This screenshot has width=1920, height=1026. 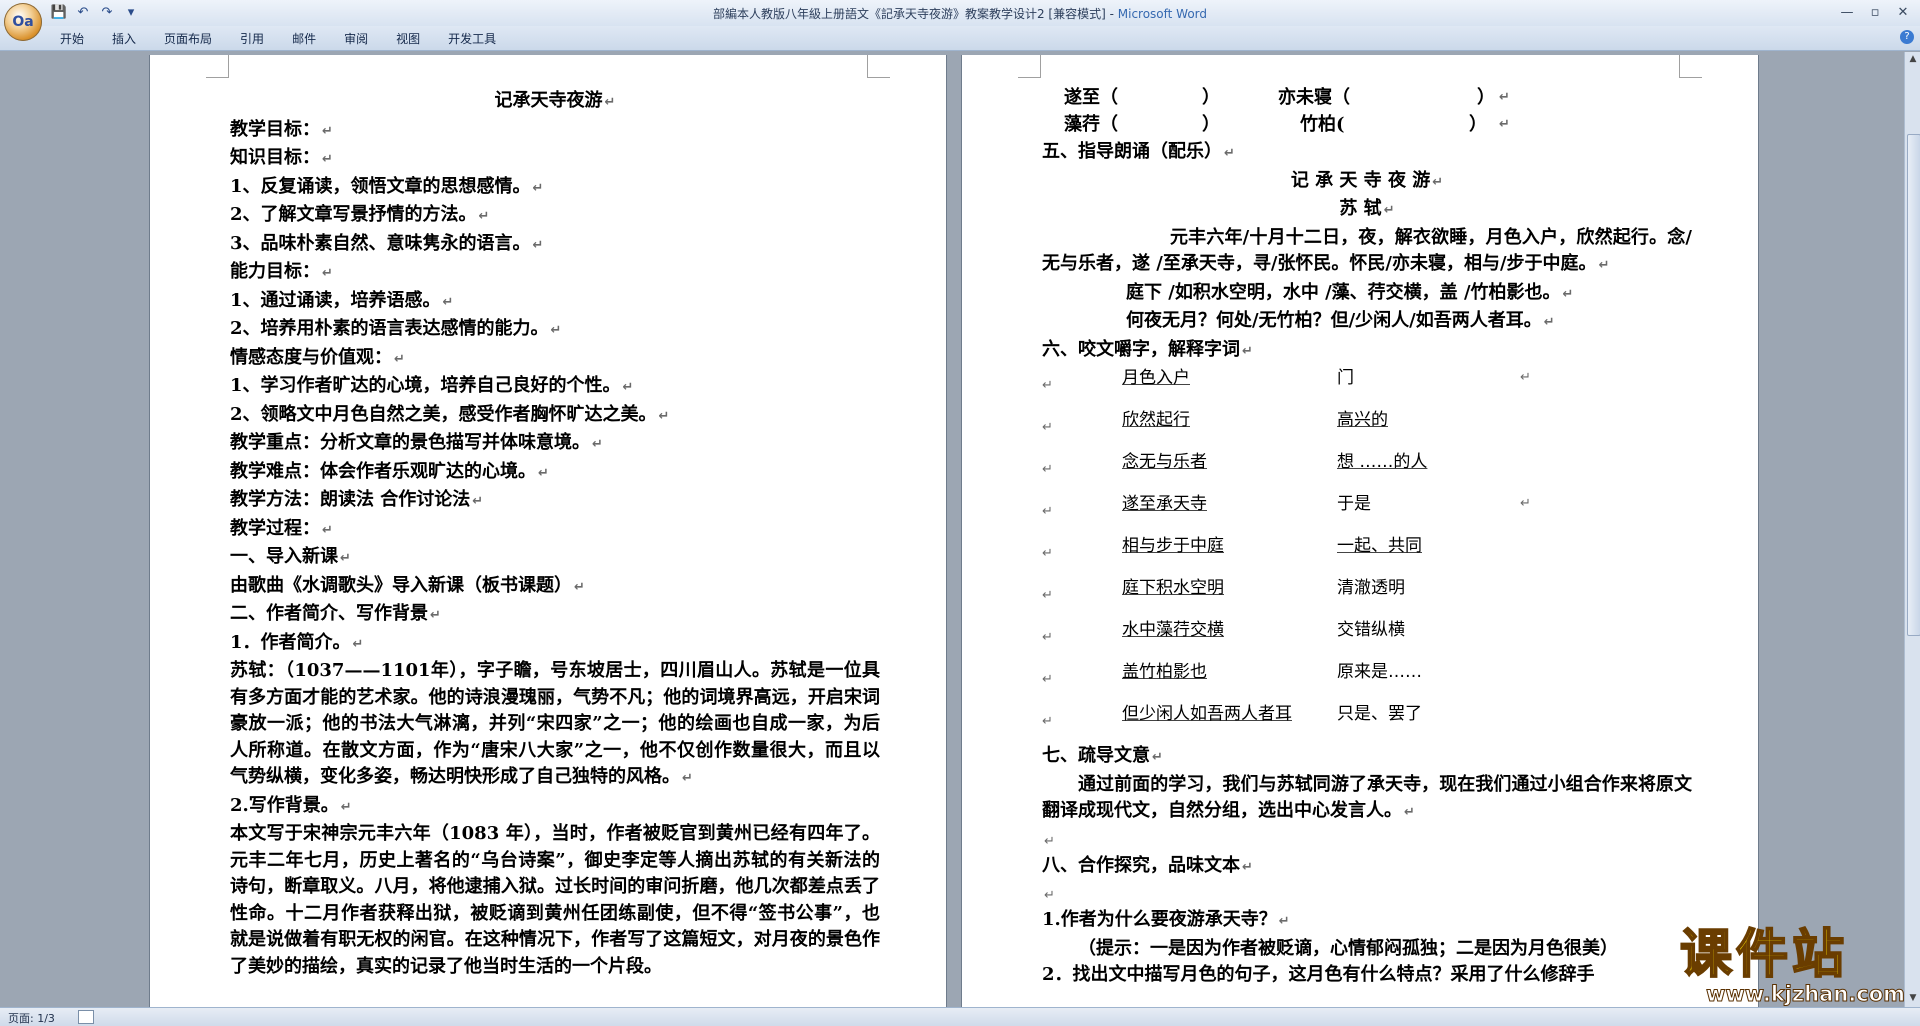 What do you see at coordinates (396, 328) in the screenshot?
I see `text-line: 2、培养用朴素的语言表达感情的能力。 ↵` at bounding box center [396, 328].